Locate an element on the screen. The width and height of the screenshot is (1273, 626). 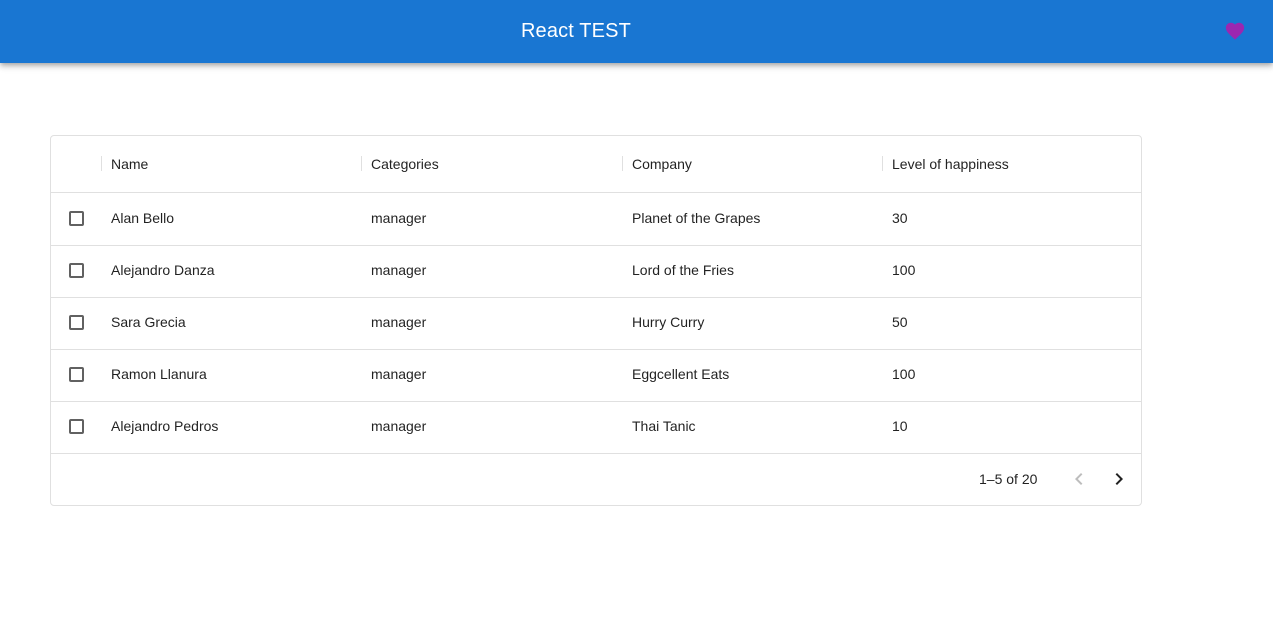
chevron-right-icon is located at coordinates (1119, 479).